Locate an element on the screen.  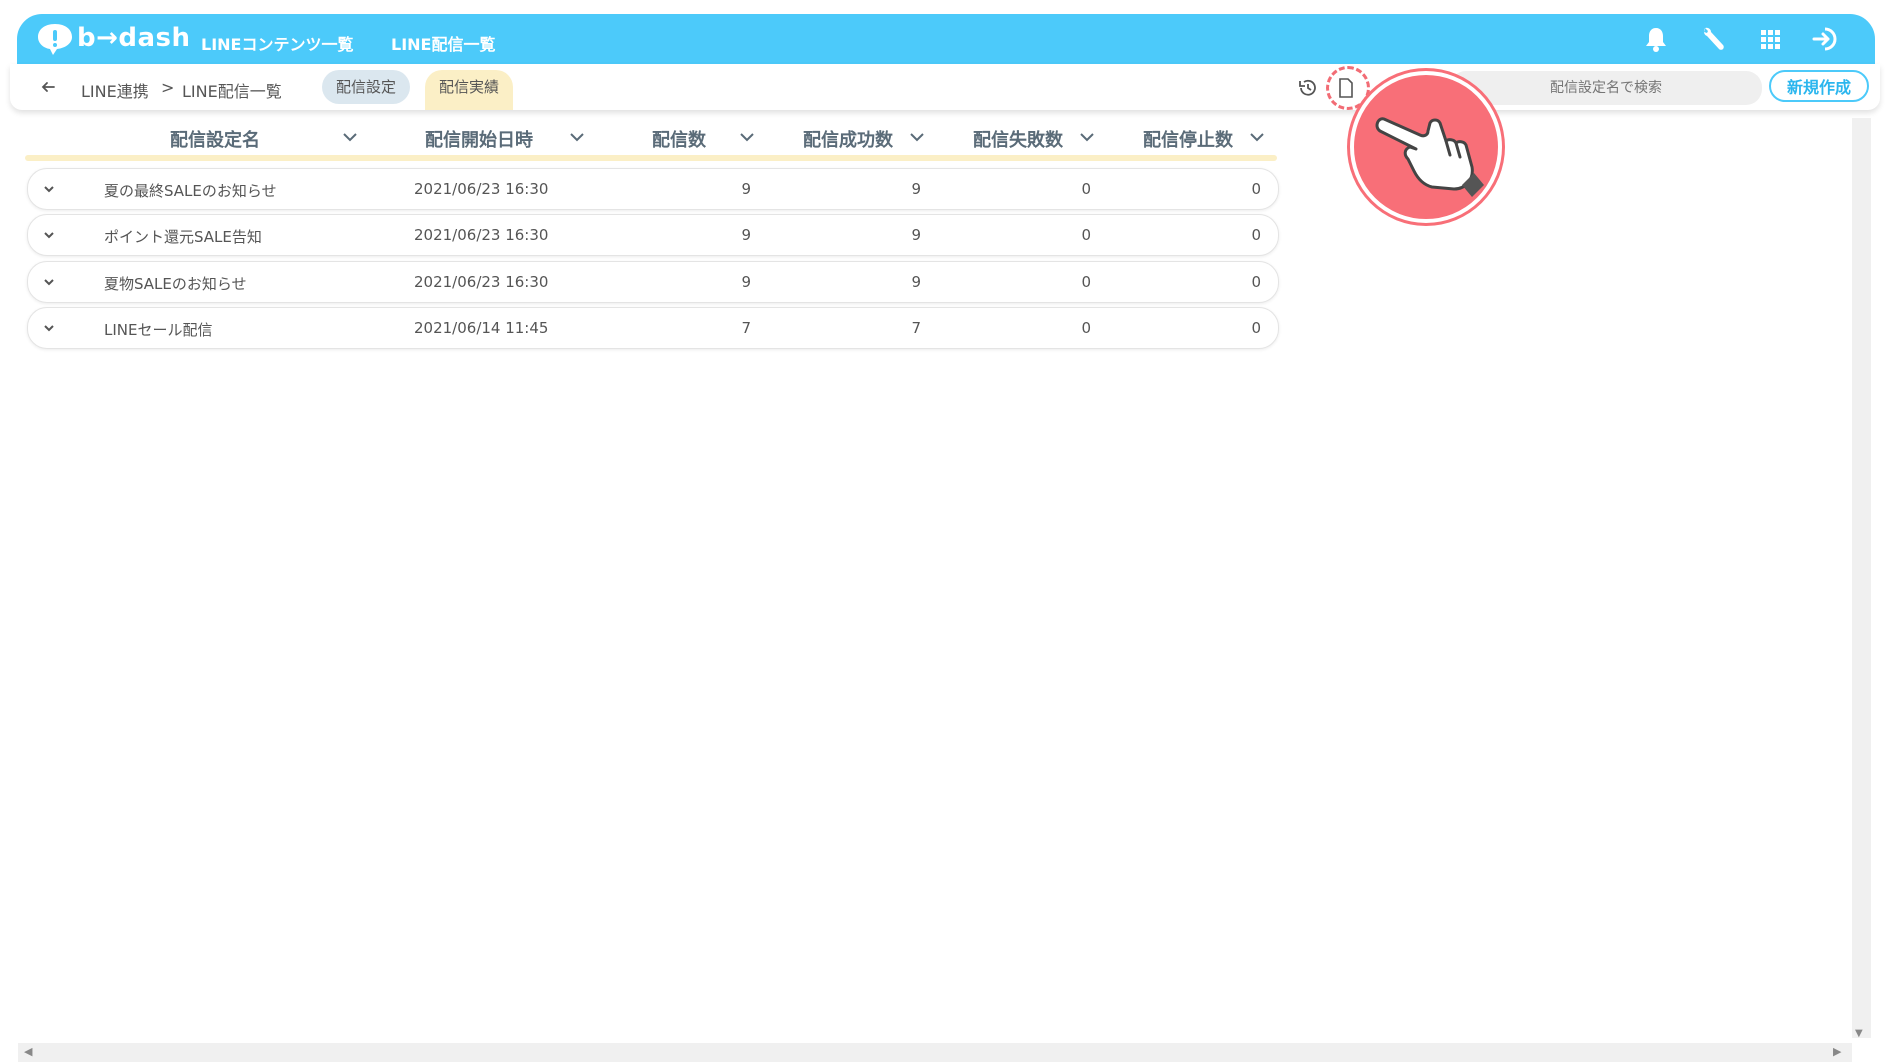
pointer-hand-overlay is located at coordinates (1426, 147).